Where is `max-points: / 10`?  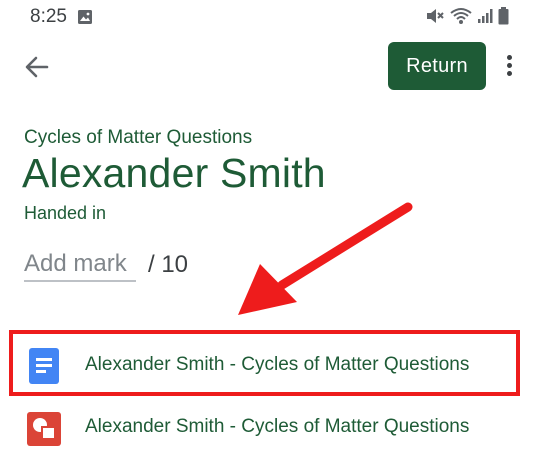
max-points: / 10 is located at coordinates (168, 264).